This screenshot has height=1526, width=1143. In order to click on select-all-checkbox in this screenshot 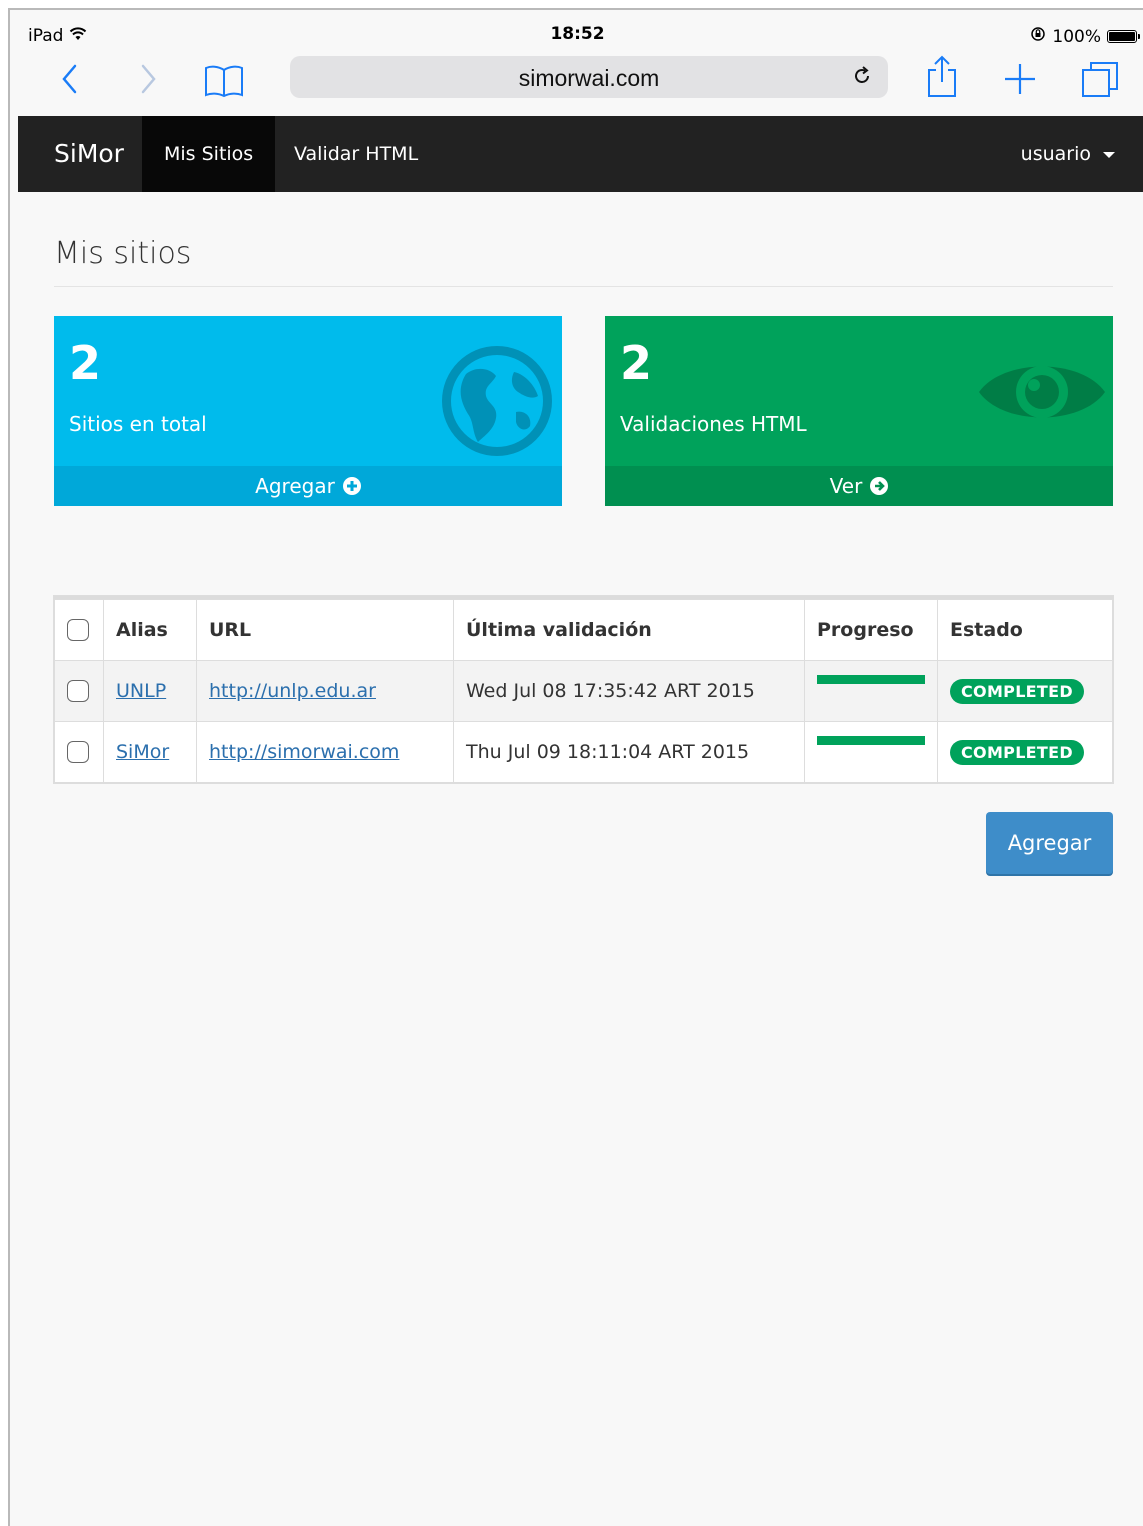, I will do `click(78, 630)`.